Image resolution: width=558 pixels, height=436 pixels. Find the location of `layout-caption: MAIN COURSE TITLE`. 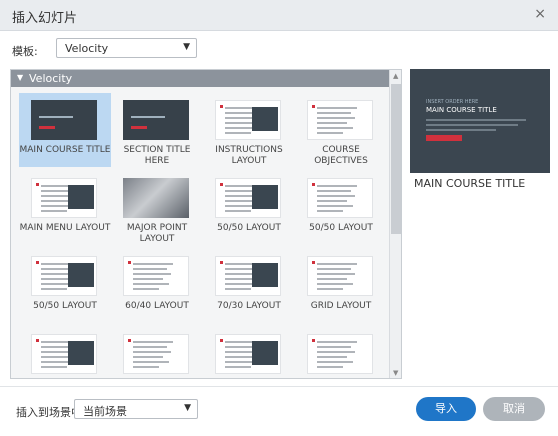

layout-caption: MAIN COURSE TITLE is located at coordinates (65, 150).